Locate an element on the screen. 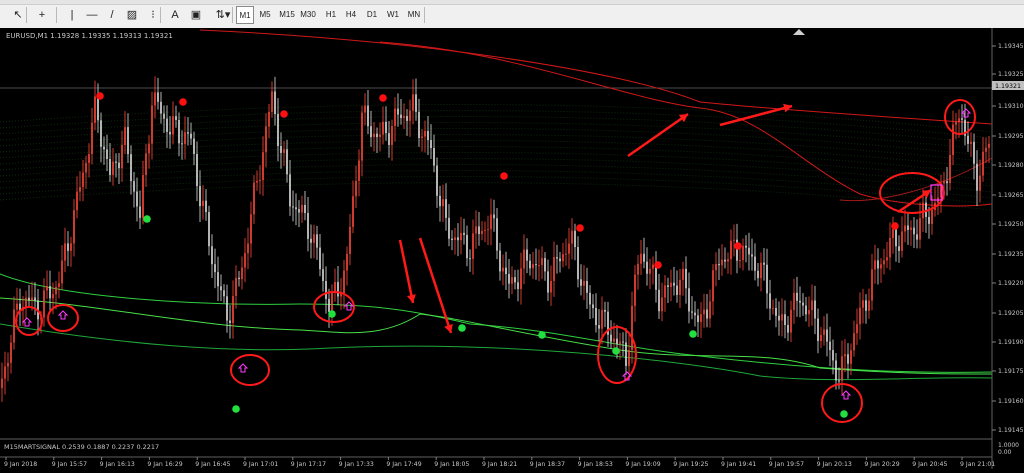 Image resolution: width=1024 pixels, height=473 pixels. timeframe-h1-button: H1 is located at coordinates (331, 15).